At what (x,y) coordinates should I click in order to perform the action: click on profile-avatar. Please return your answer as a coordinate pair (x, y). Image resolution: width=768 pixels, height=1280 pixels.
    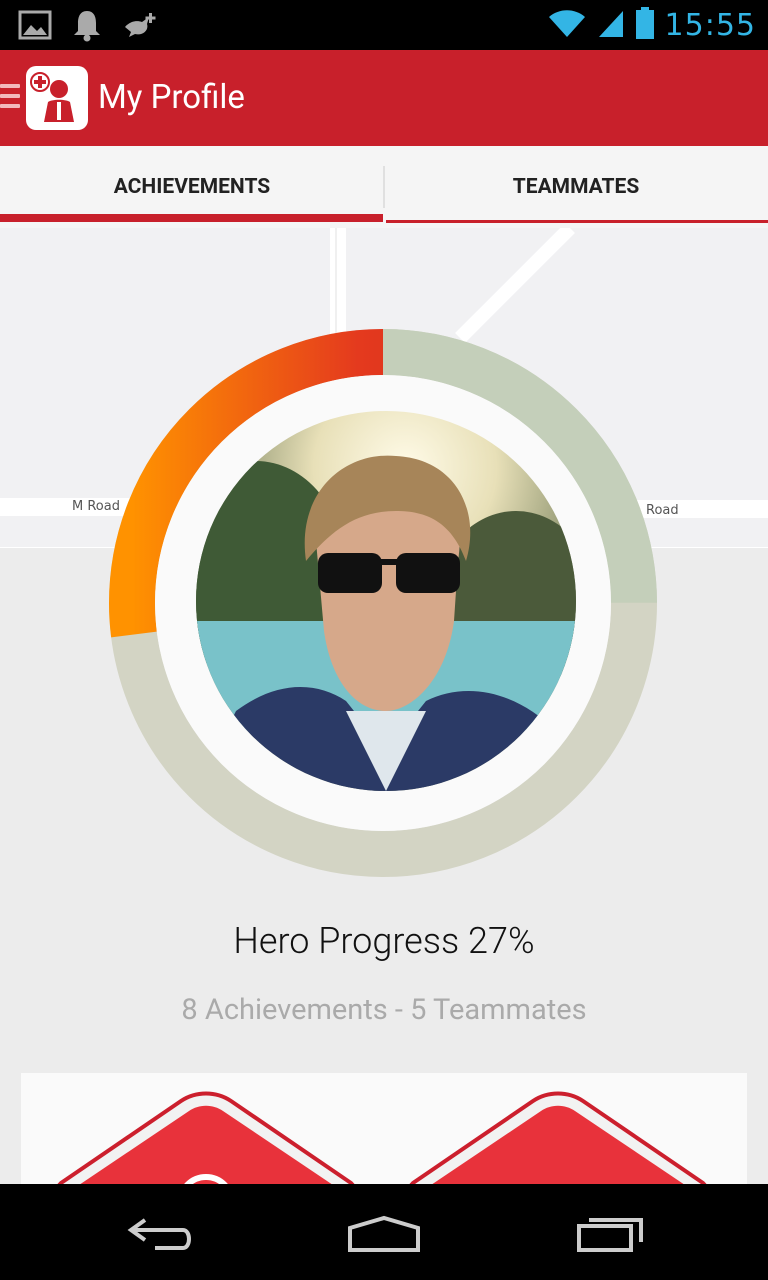
    Looking at the image, I should click on (386, 601).